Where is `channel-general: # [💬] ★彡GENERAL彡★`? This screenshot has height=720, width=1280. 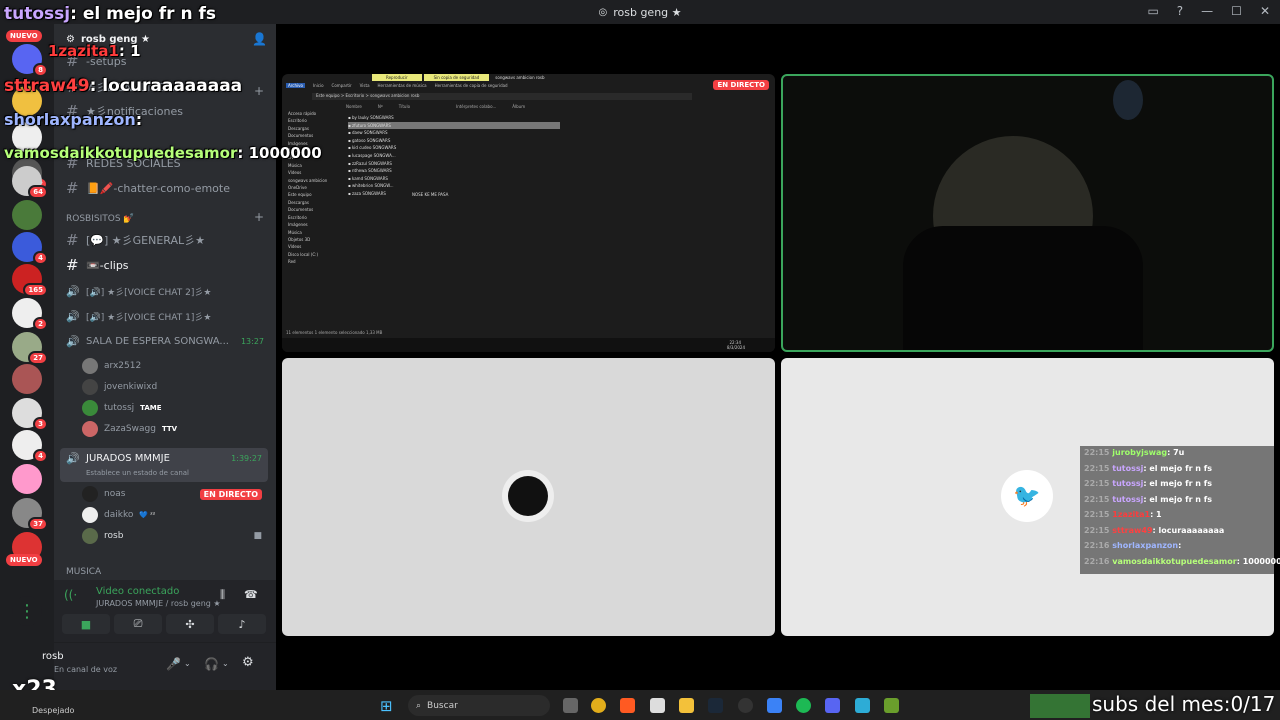 channel-general: # [💬] ★彡GENERAL彡★ is located at coordinates (164, 240).